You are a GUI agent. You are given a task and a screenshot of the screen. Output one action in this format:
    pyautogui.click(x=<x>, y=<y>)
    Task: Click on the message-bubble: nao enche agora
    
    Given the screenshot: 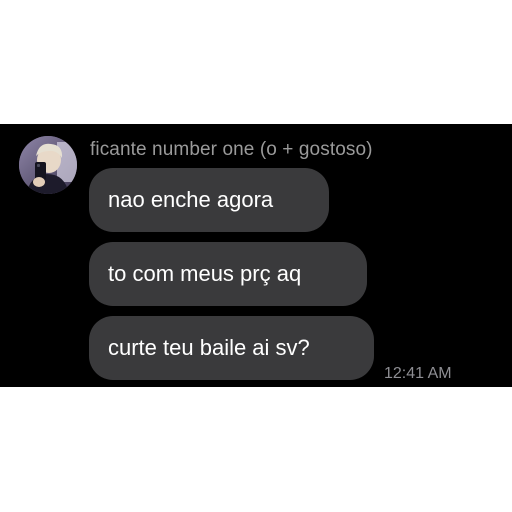 What is the action you would take?
    pyautogui.click(x=209, y=200)
    